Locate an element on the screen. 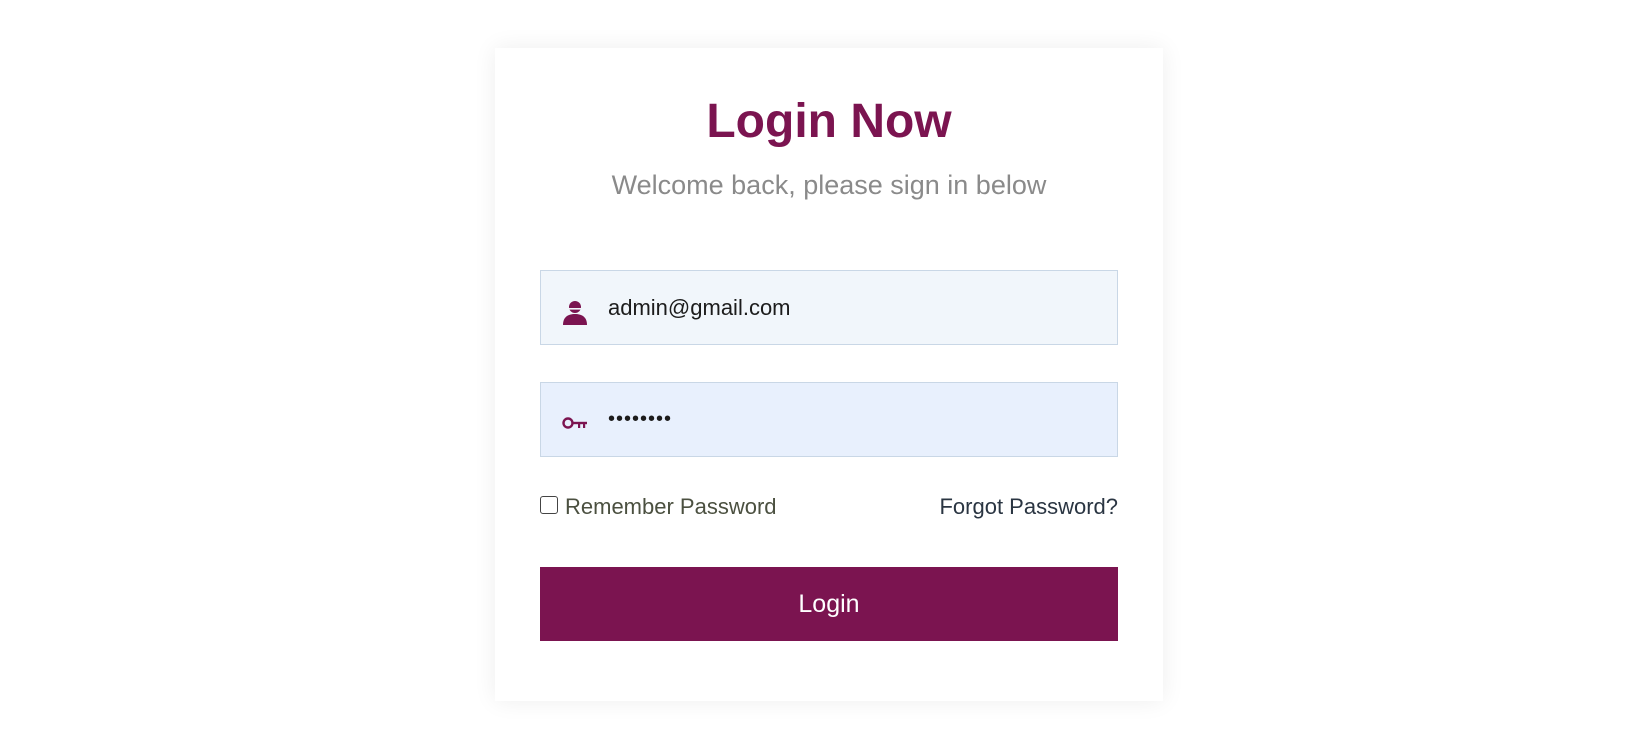  user-icon is located at coordinates (575, 313).